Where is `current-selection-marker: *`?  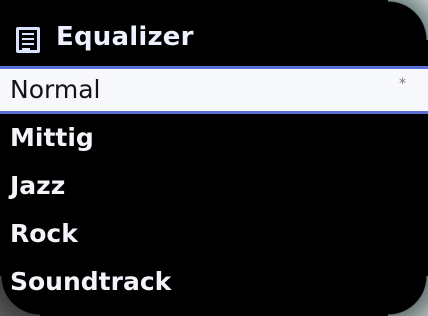 current-selection-marker: * is located at coordinates (402, 84).